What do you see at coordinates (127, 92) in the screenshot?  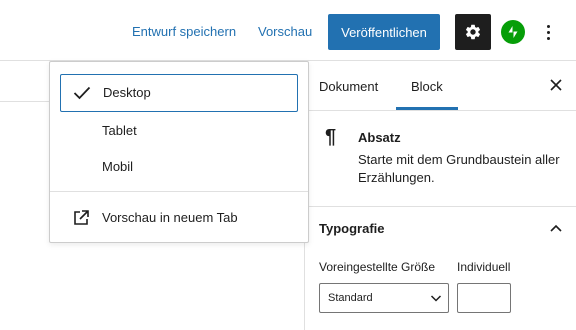 I see `menu-item-label: Desktop` at bounding box center [127, 92].